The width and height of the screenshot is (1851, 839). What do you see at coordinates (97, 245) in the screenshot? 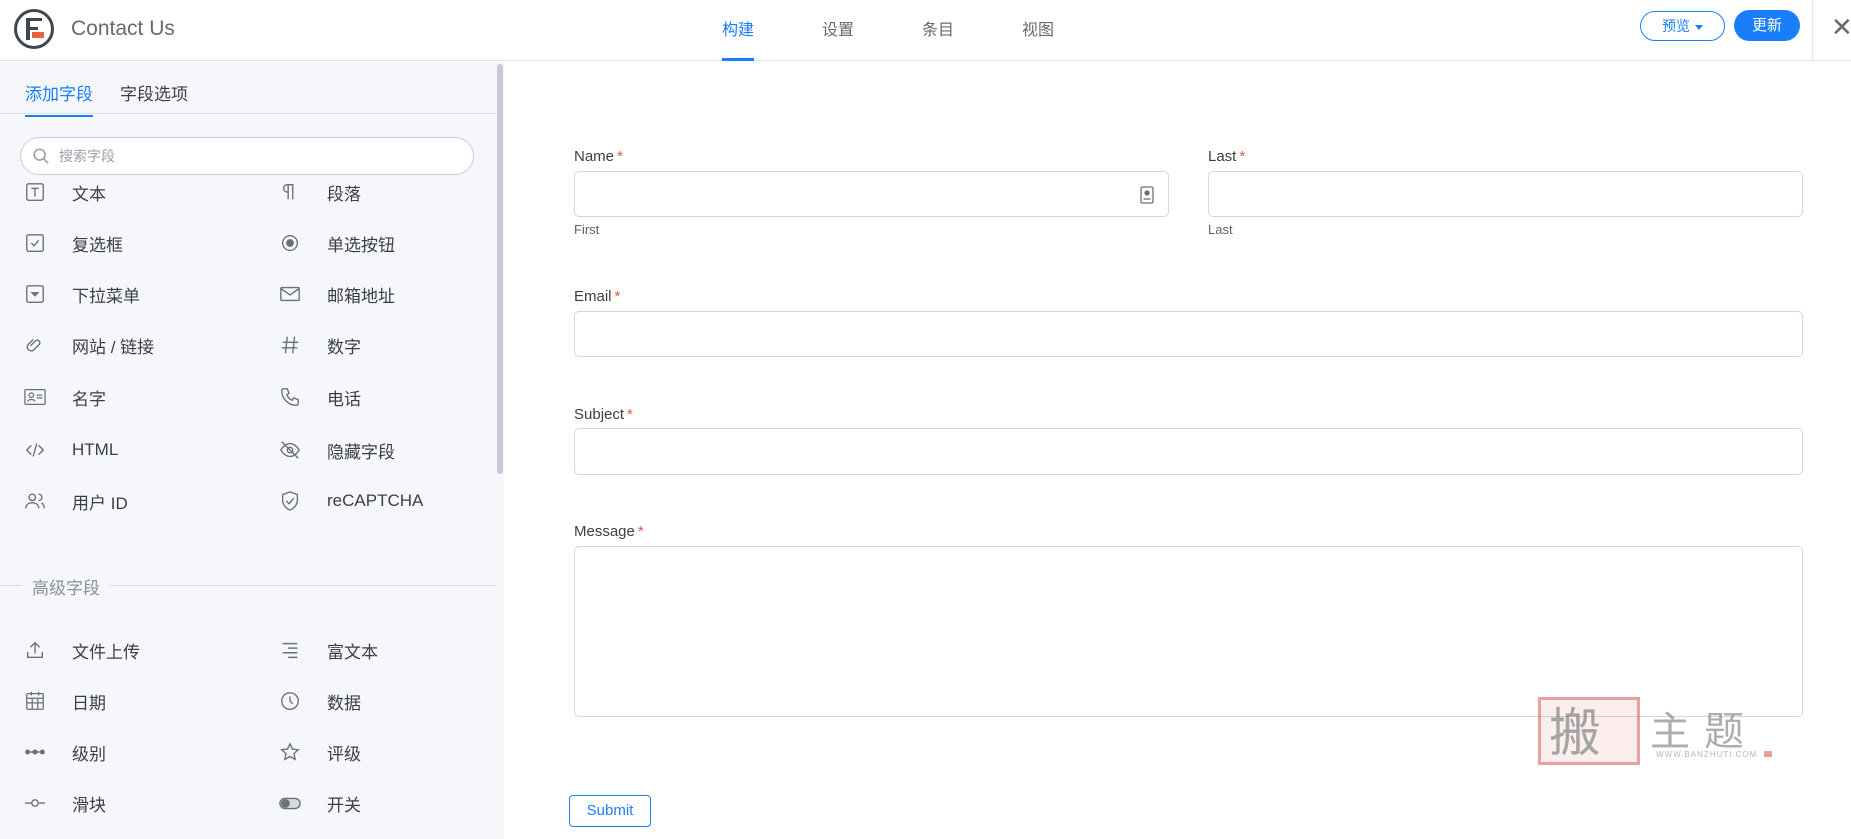
I see `field-label: 复选框` at bounding box center [97, 245].